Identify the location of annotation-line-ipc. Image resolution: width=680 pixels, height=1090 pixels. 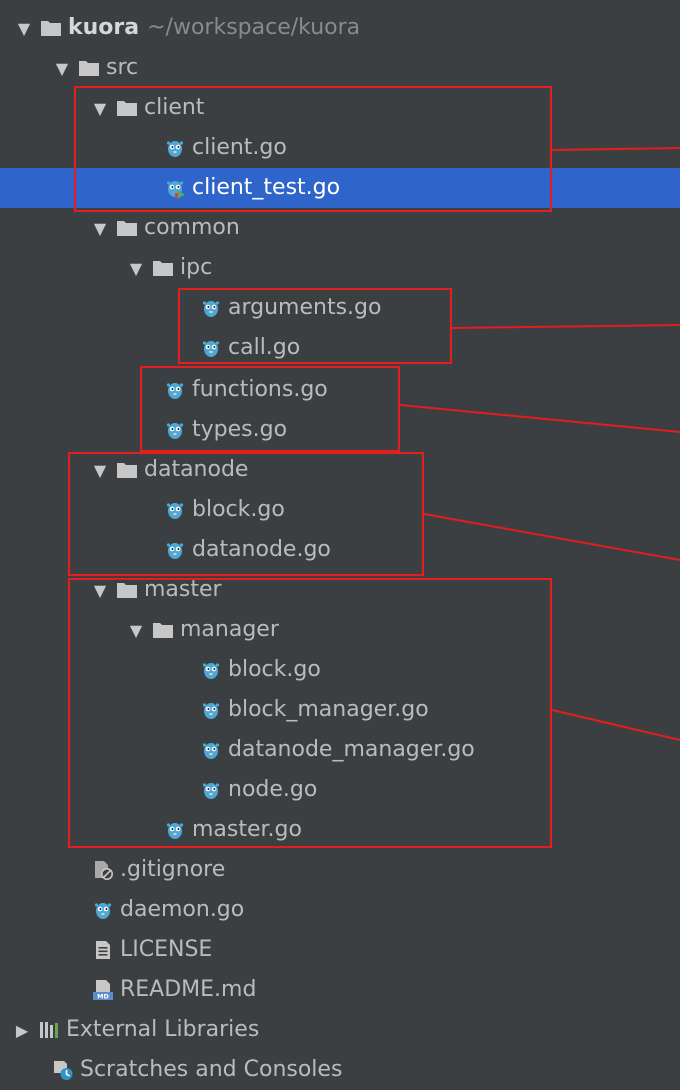
(565, 326).